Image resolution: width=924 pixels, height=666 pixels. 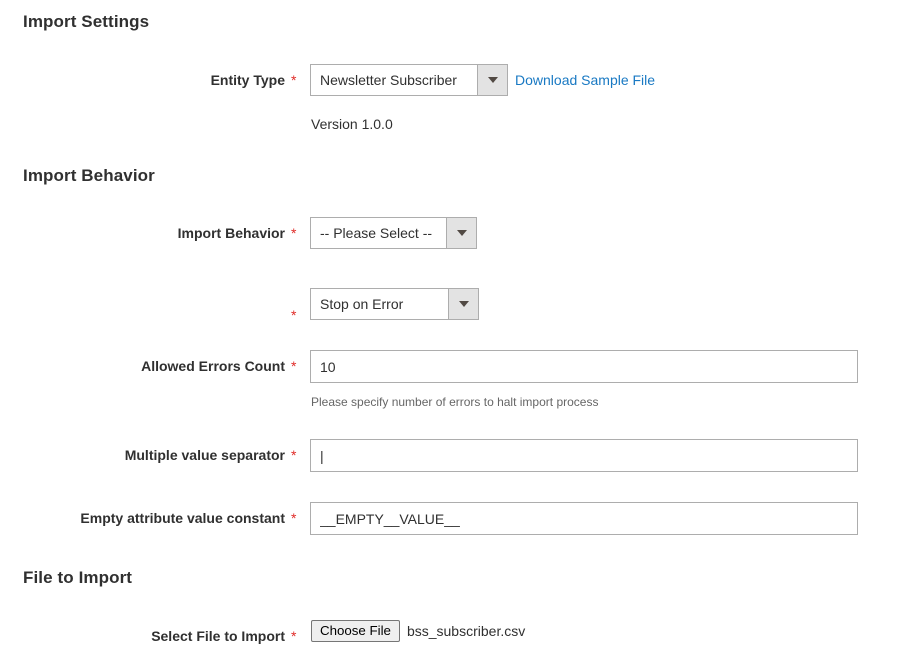 I want to click on label-import-behavior: Import Behavior, so click(x=231, y=233).